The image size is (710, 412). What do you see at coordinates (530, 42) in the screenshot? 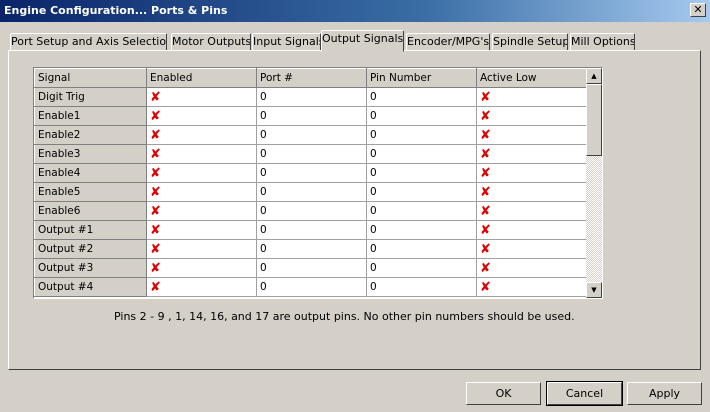
I see `tab-spindle-setup: Spindle Setup` at bounding box center [530, 42].